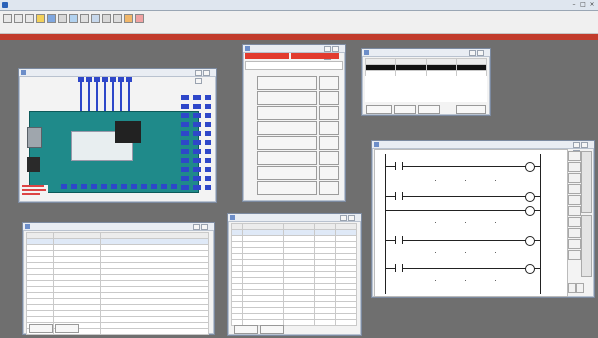 The height and width of the screenshot is (338, 598). Describe the element at coordinates (117, 18) in the screenshot. I see `print-icon` at that location.